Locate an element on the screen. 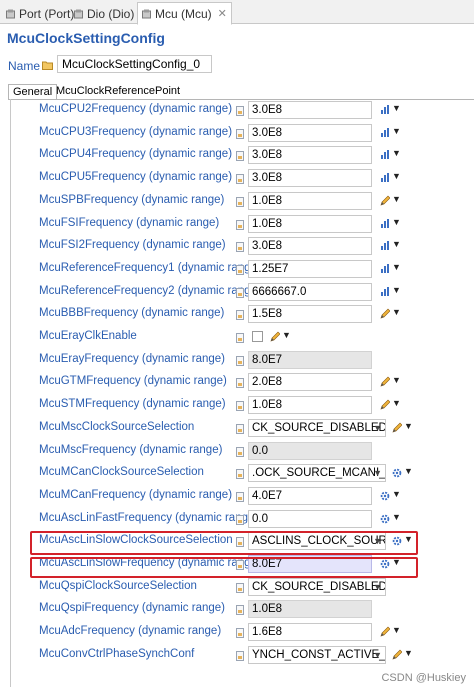  name-field: McuClockSettingConfig_0 is located at coordinates (134, 64).